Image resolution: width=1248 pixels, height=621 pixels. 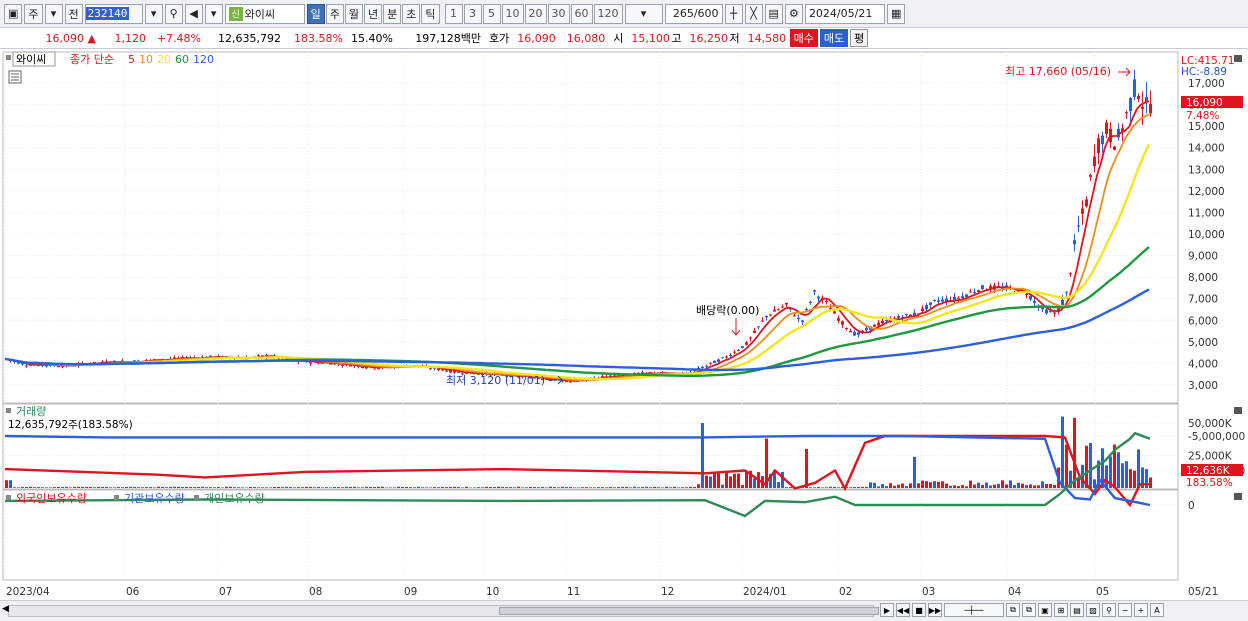 What do you see at coordinates (1109, 610) in the screenshot?
I see `magnifier-icon: ⚲` at bounding box center [1109, 610].